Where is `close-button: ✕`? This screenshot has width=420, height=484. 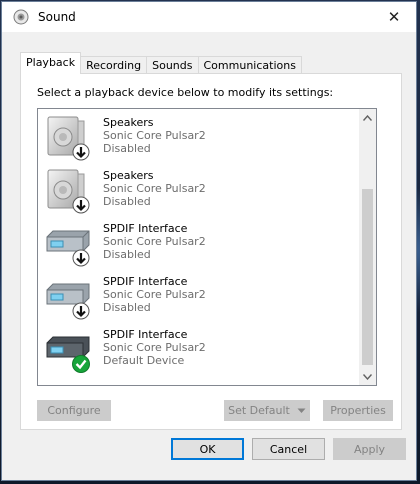
close-button: ✕ is located at coordinates (394, 17).